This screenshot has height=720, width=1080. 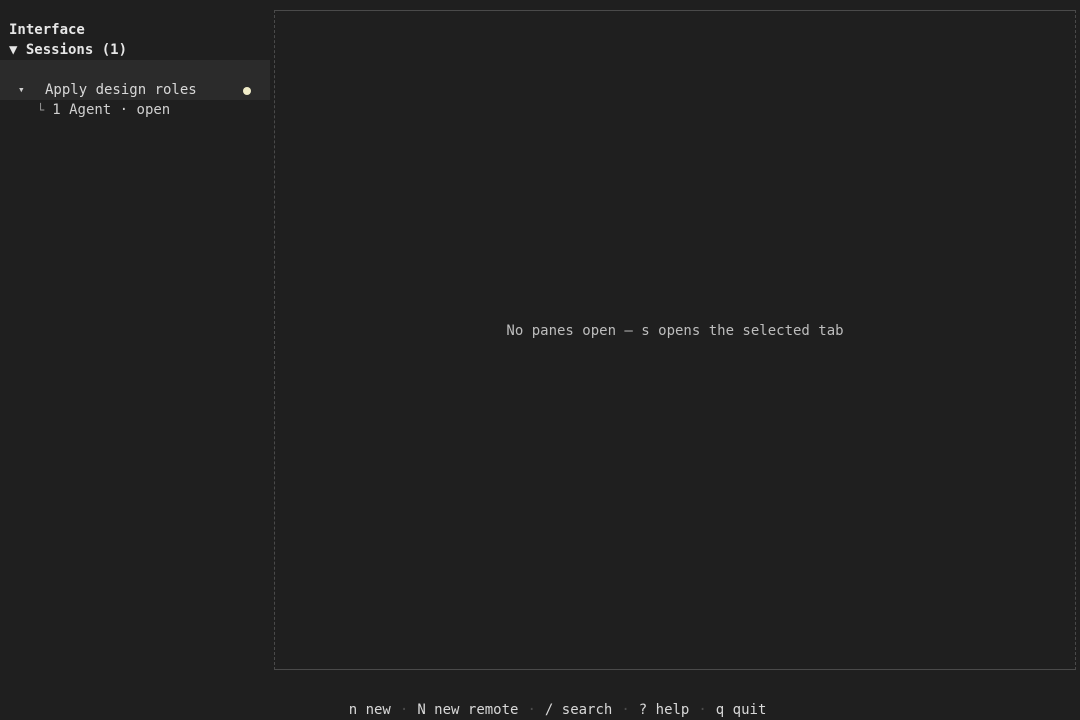 What do you see at coordinates (467, 710) in the screenshot?
I see `shortcut-new-remote: N new remote` at bounding box center [467, 710].